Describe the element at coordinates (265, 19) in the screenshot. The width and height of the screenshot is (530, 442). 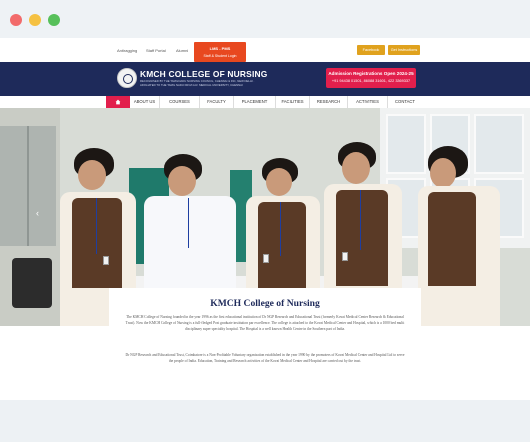
I see `window-titlebar` at that location.